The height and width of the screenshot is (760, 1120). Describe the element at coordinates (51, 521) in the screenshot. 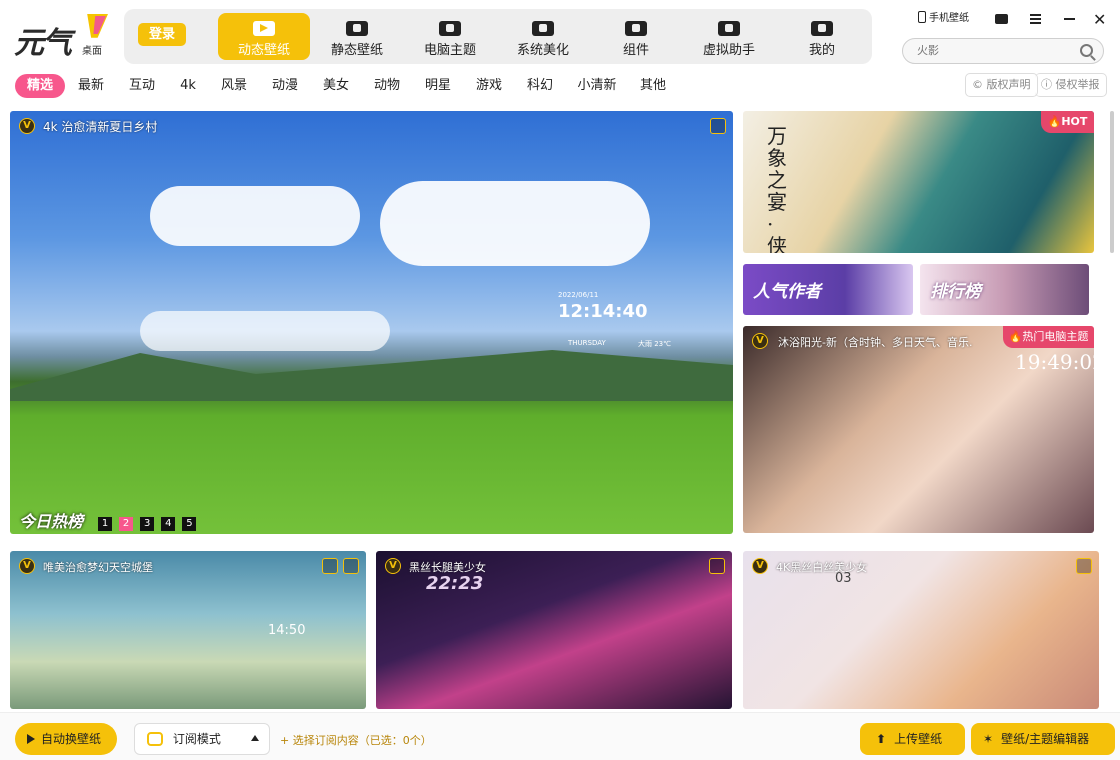

I see `hot-ranking-label: 今日热榜` at that location.